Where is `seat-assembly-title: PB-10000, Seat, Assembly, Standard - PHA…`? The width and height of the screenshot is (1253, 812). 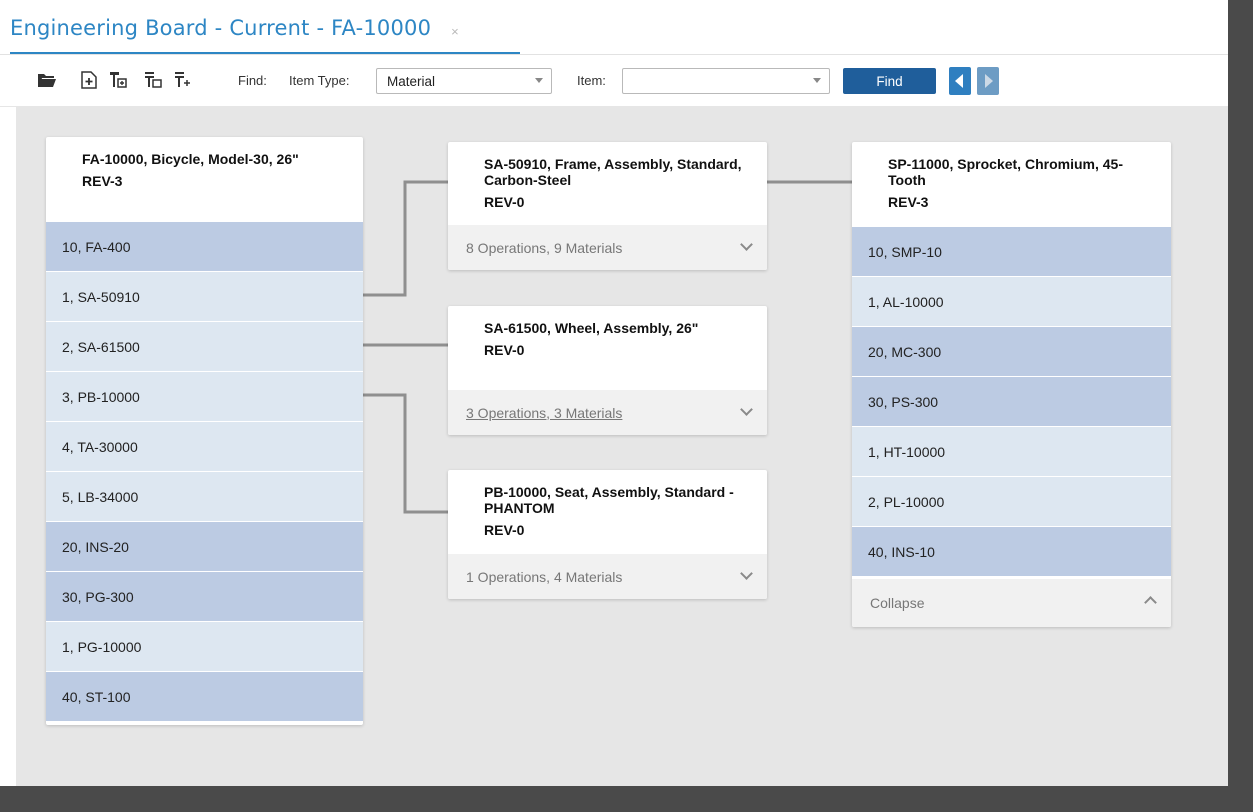
seat-assembly-title: PB-10000, Seat, Assembly, Standard - PHA… is located at coordinates (609, 500).